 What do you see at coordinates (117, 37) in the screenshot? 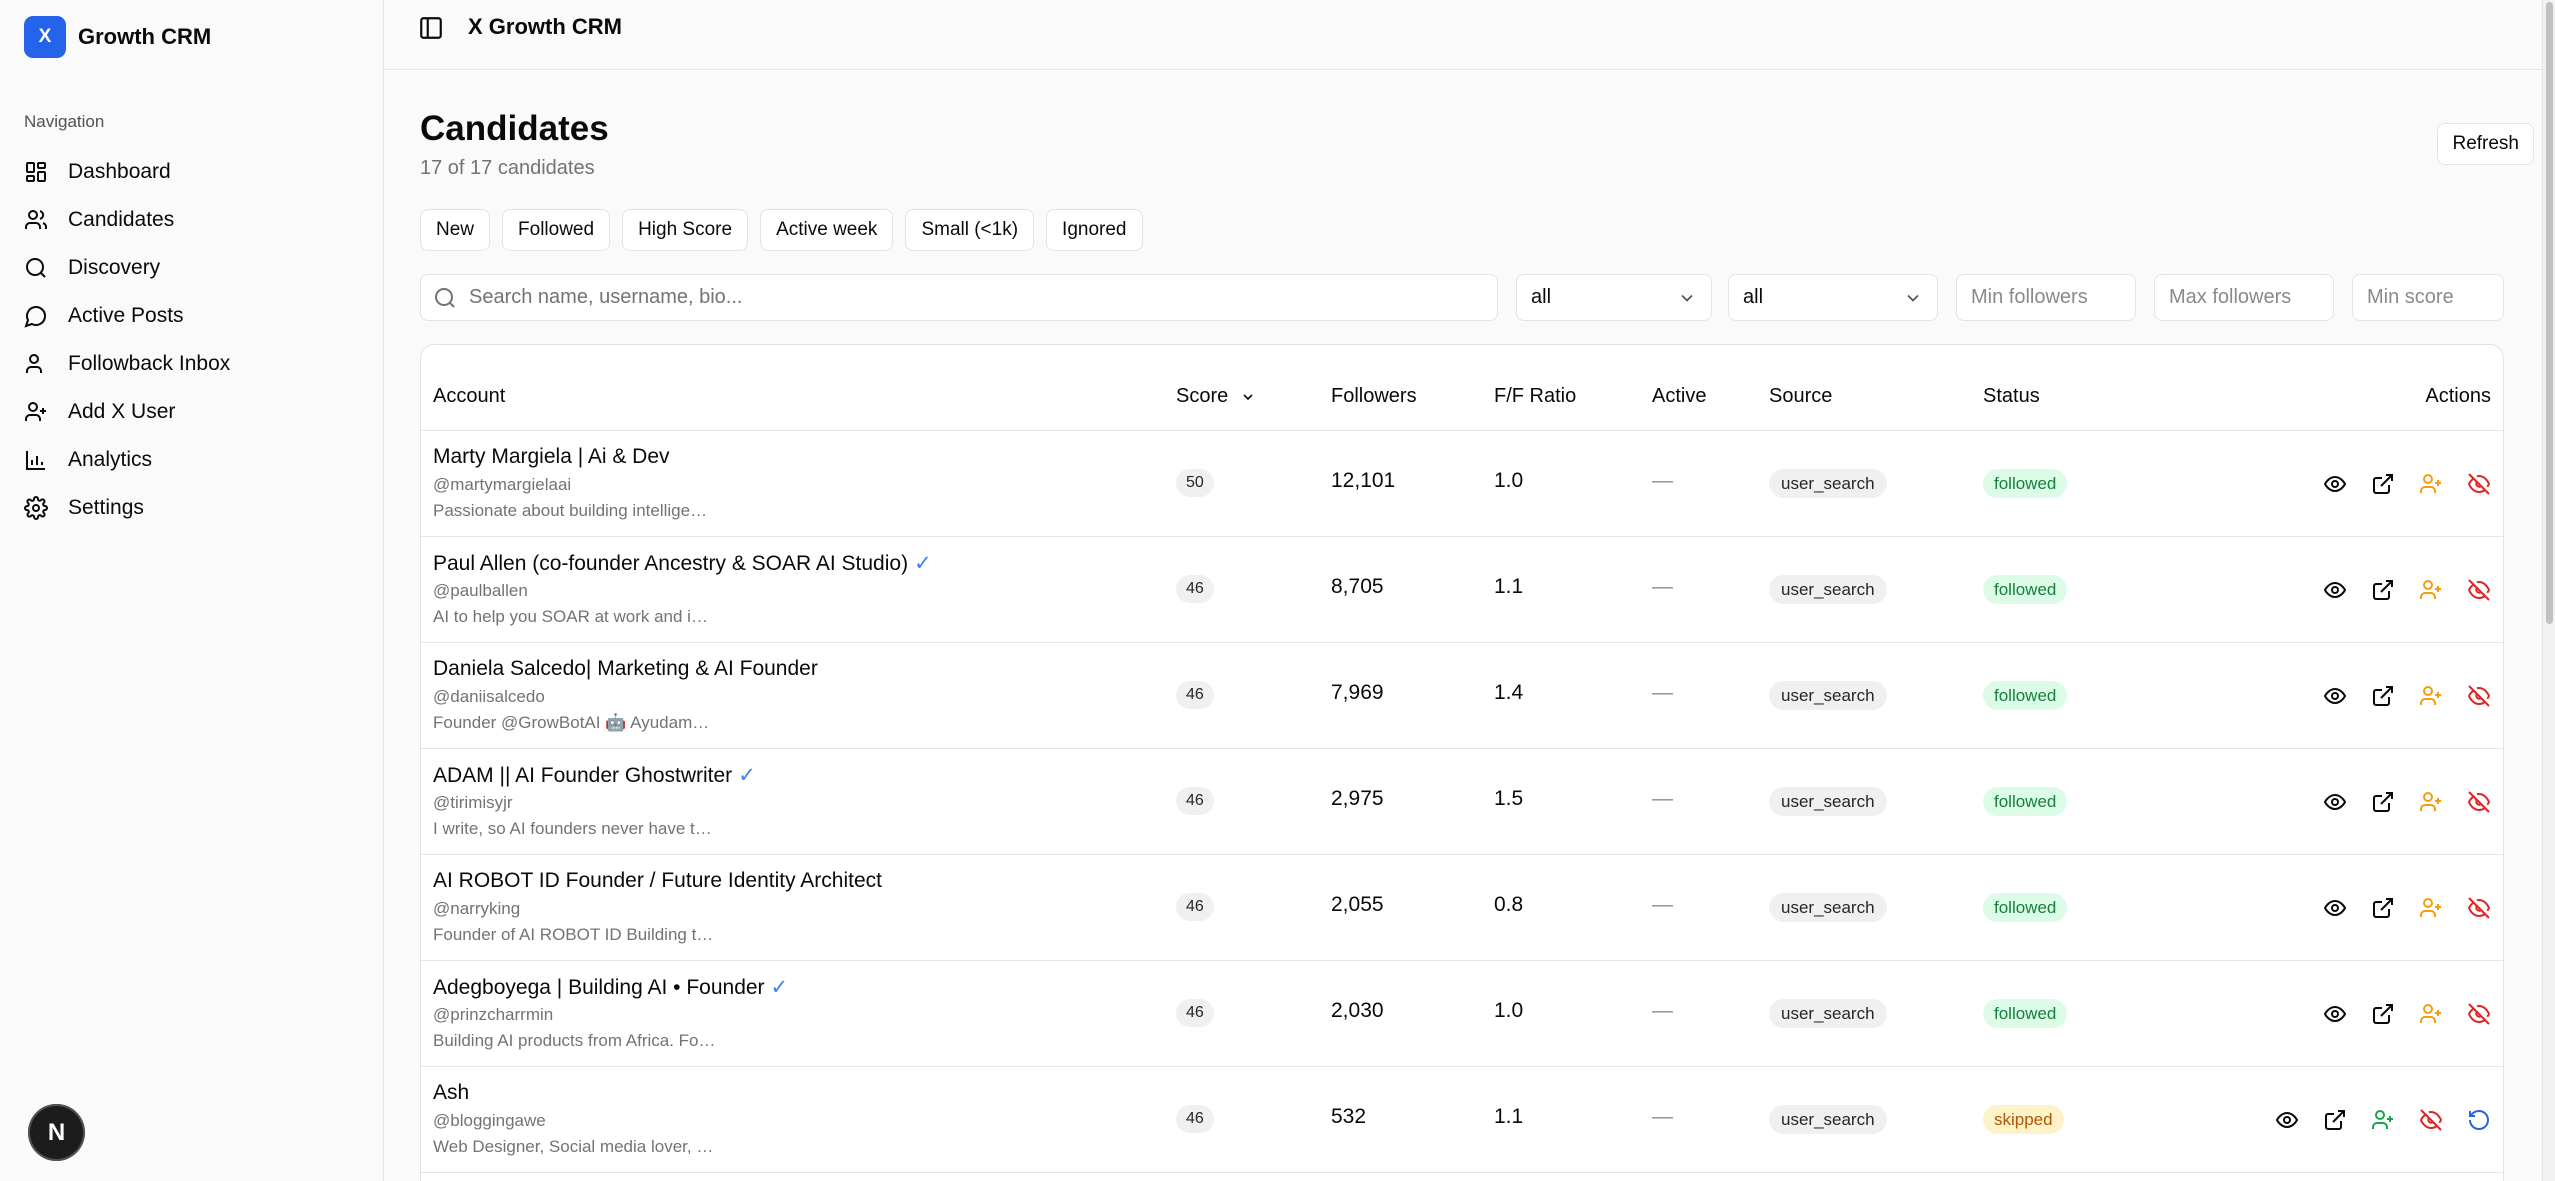
I see `brand: X Growth CRM` at bounding box center [117, 37].